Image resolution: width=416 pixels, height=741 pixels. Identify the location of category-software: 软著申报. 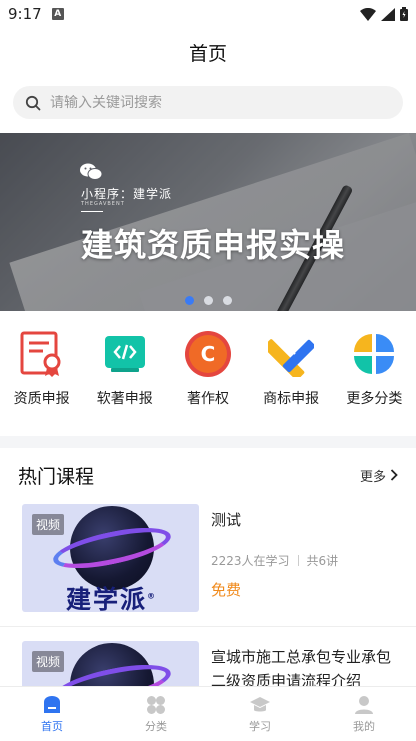
(125, 366).